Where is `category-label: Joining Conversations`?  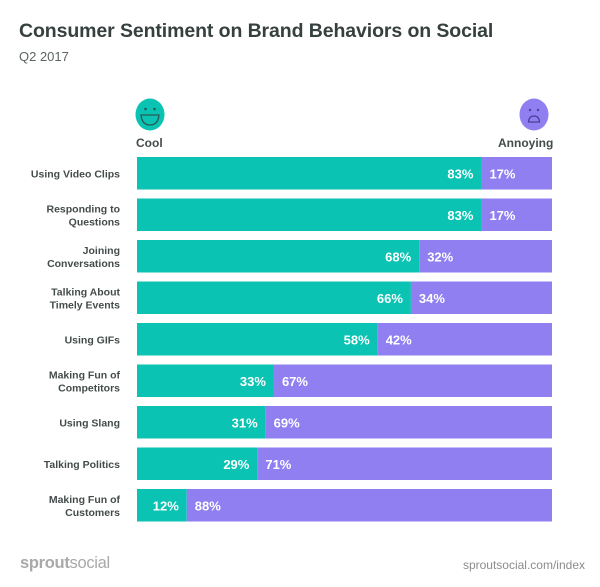
category-label: Joining Conversations is located at coordinates (83, 257).